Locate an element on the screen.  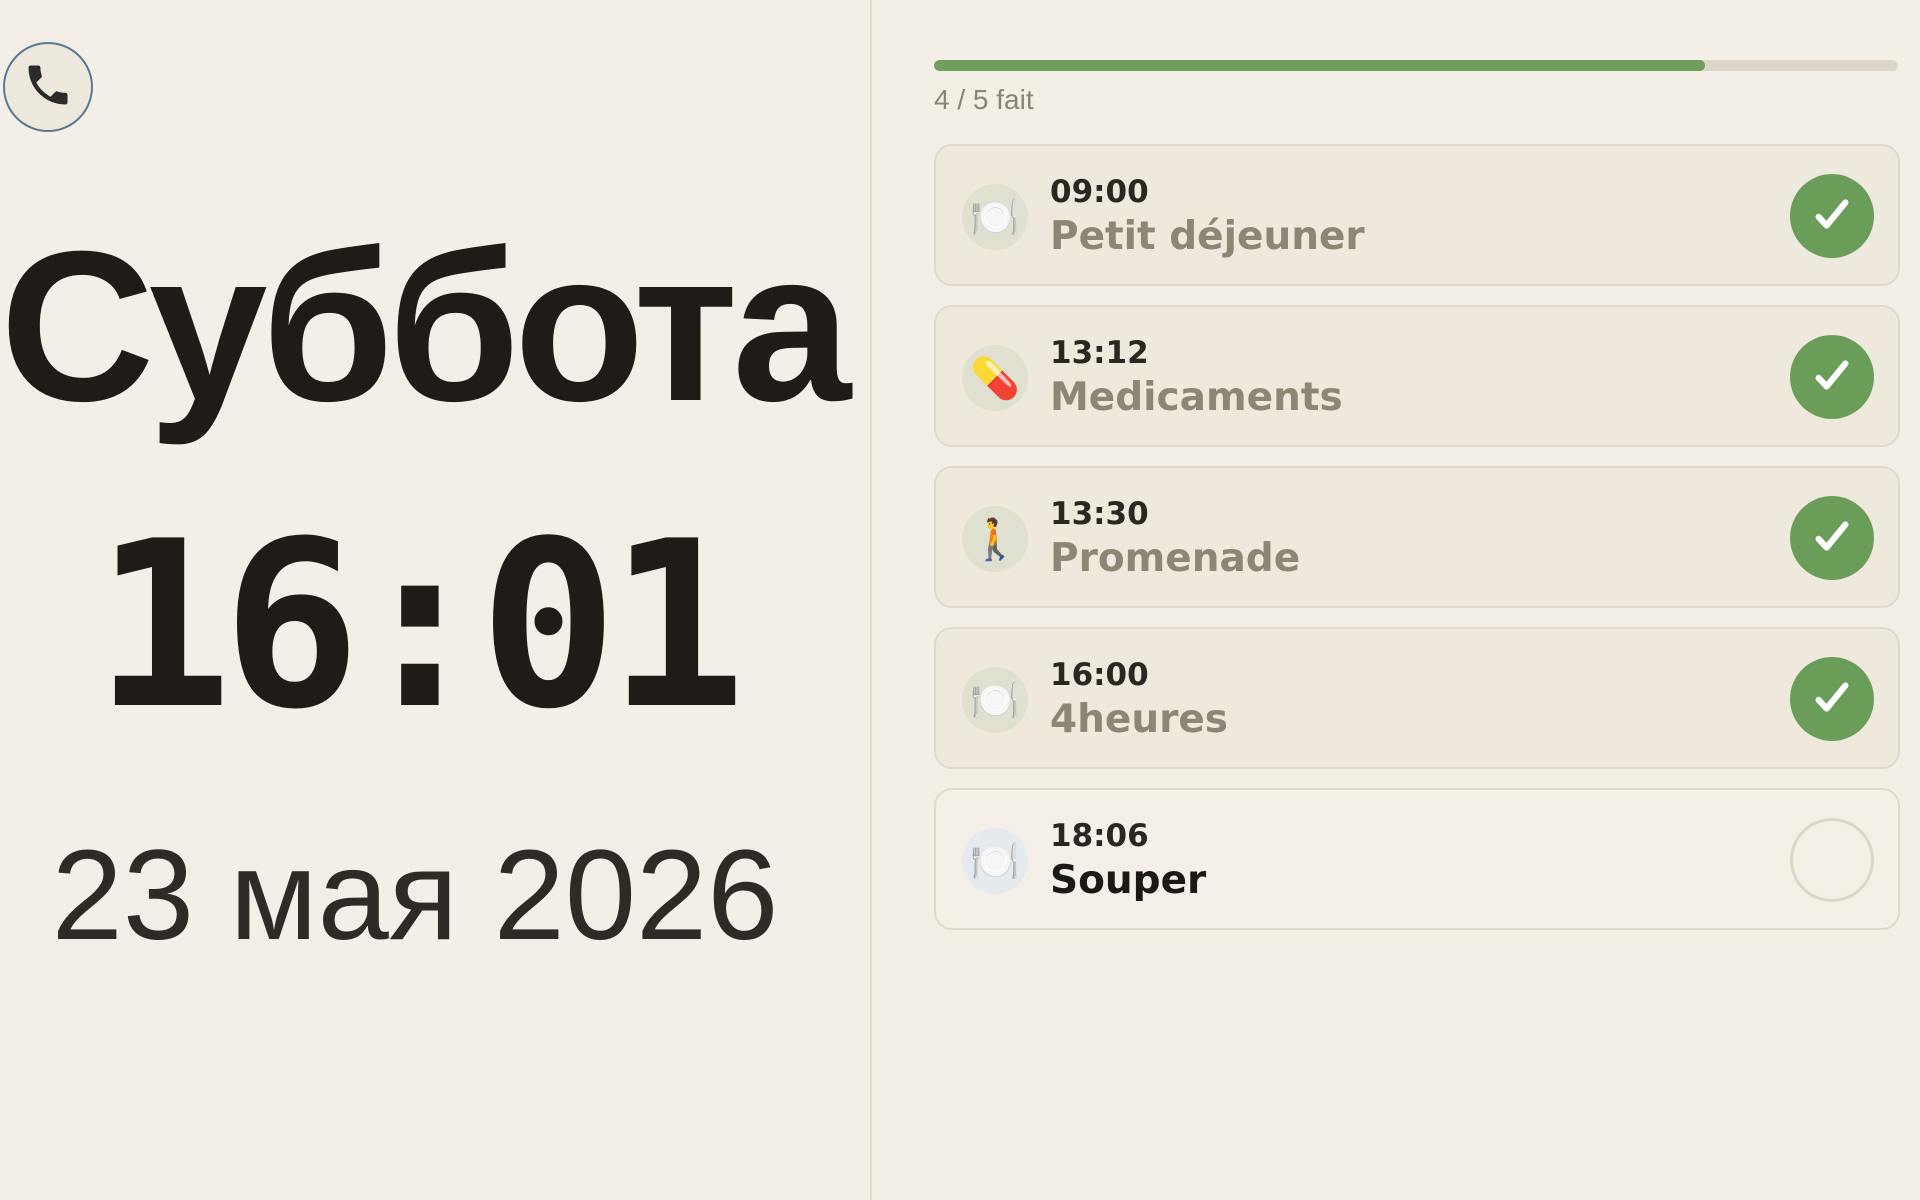
progress-label: 4 / 5 fait is located at coordinates (984, 99).